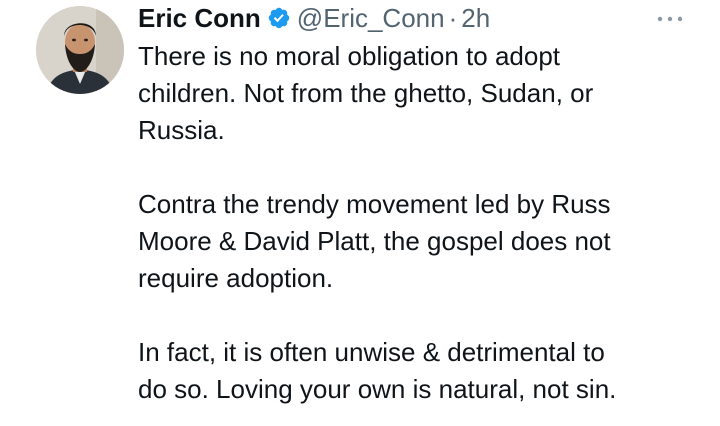  I want to click on tweet-header: Eric Conn @Eric_Conn · 2h, so click(314, 18).